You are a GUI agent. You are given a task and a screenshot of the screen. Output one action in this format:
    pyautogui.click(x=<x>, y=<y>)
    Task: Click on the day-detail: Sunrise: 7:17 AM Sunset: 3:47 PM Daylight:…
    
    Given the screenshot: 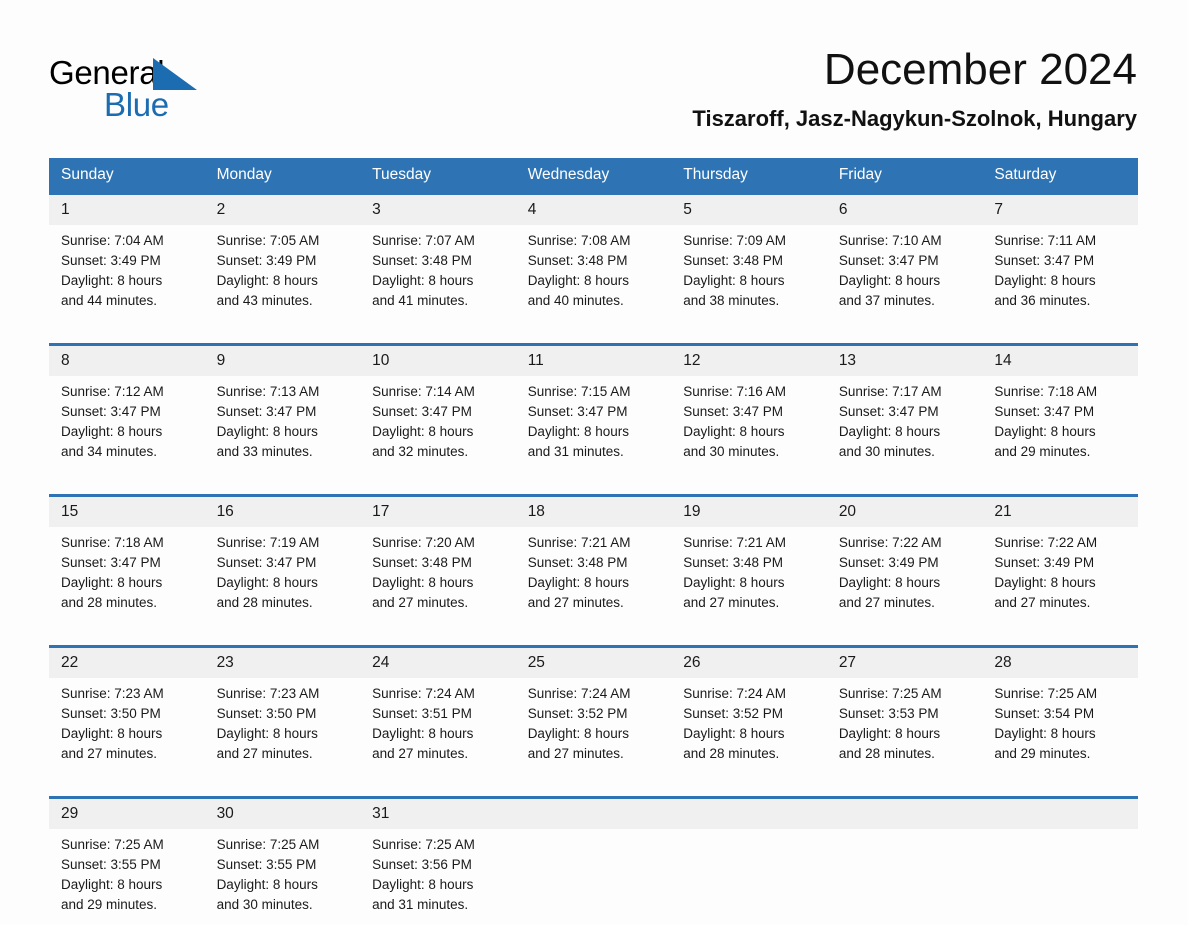 What is the action you would take?
    pyautogui.click(x=904, y=424)
    